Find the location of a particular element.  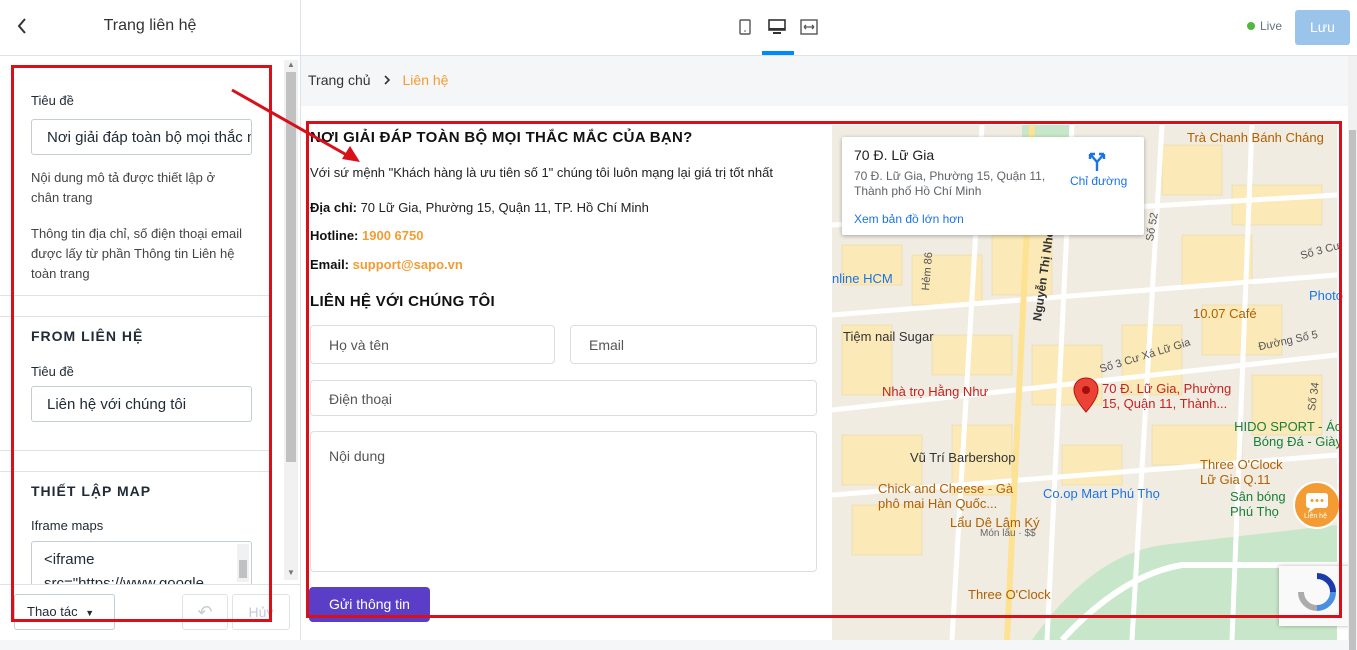

recaptcha-badge is located at coordinates (1318, 596).